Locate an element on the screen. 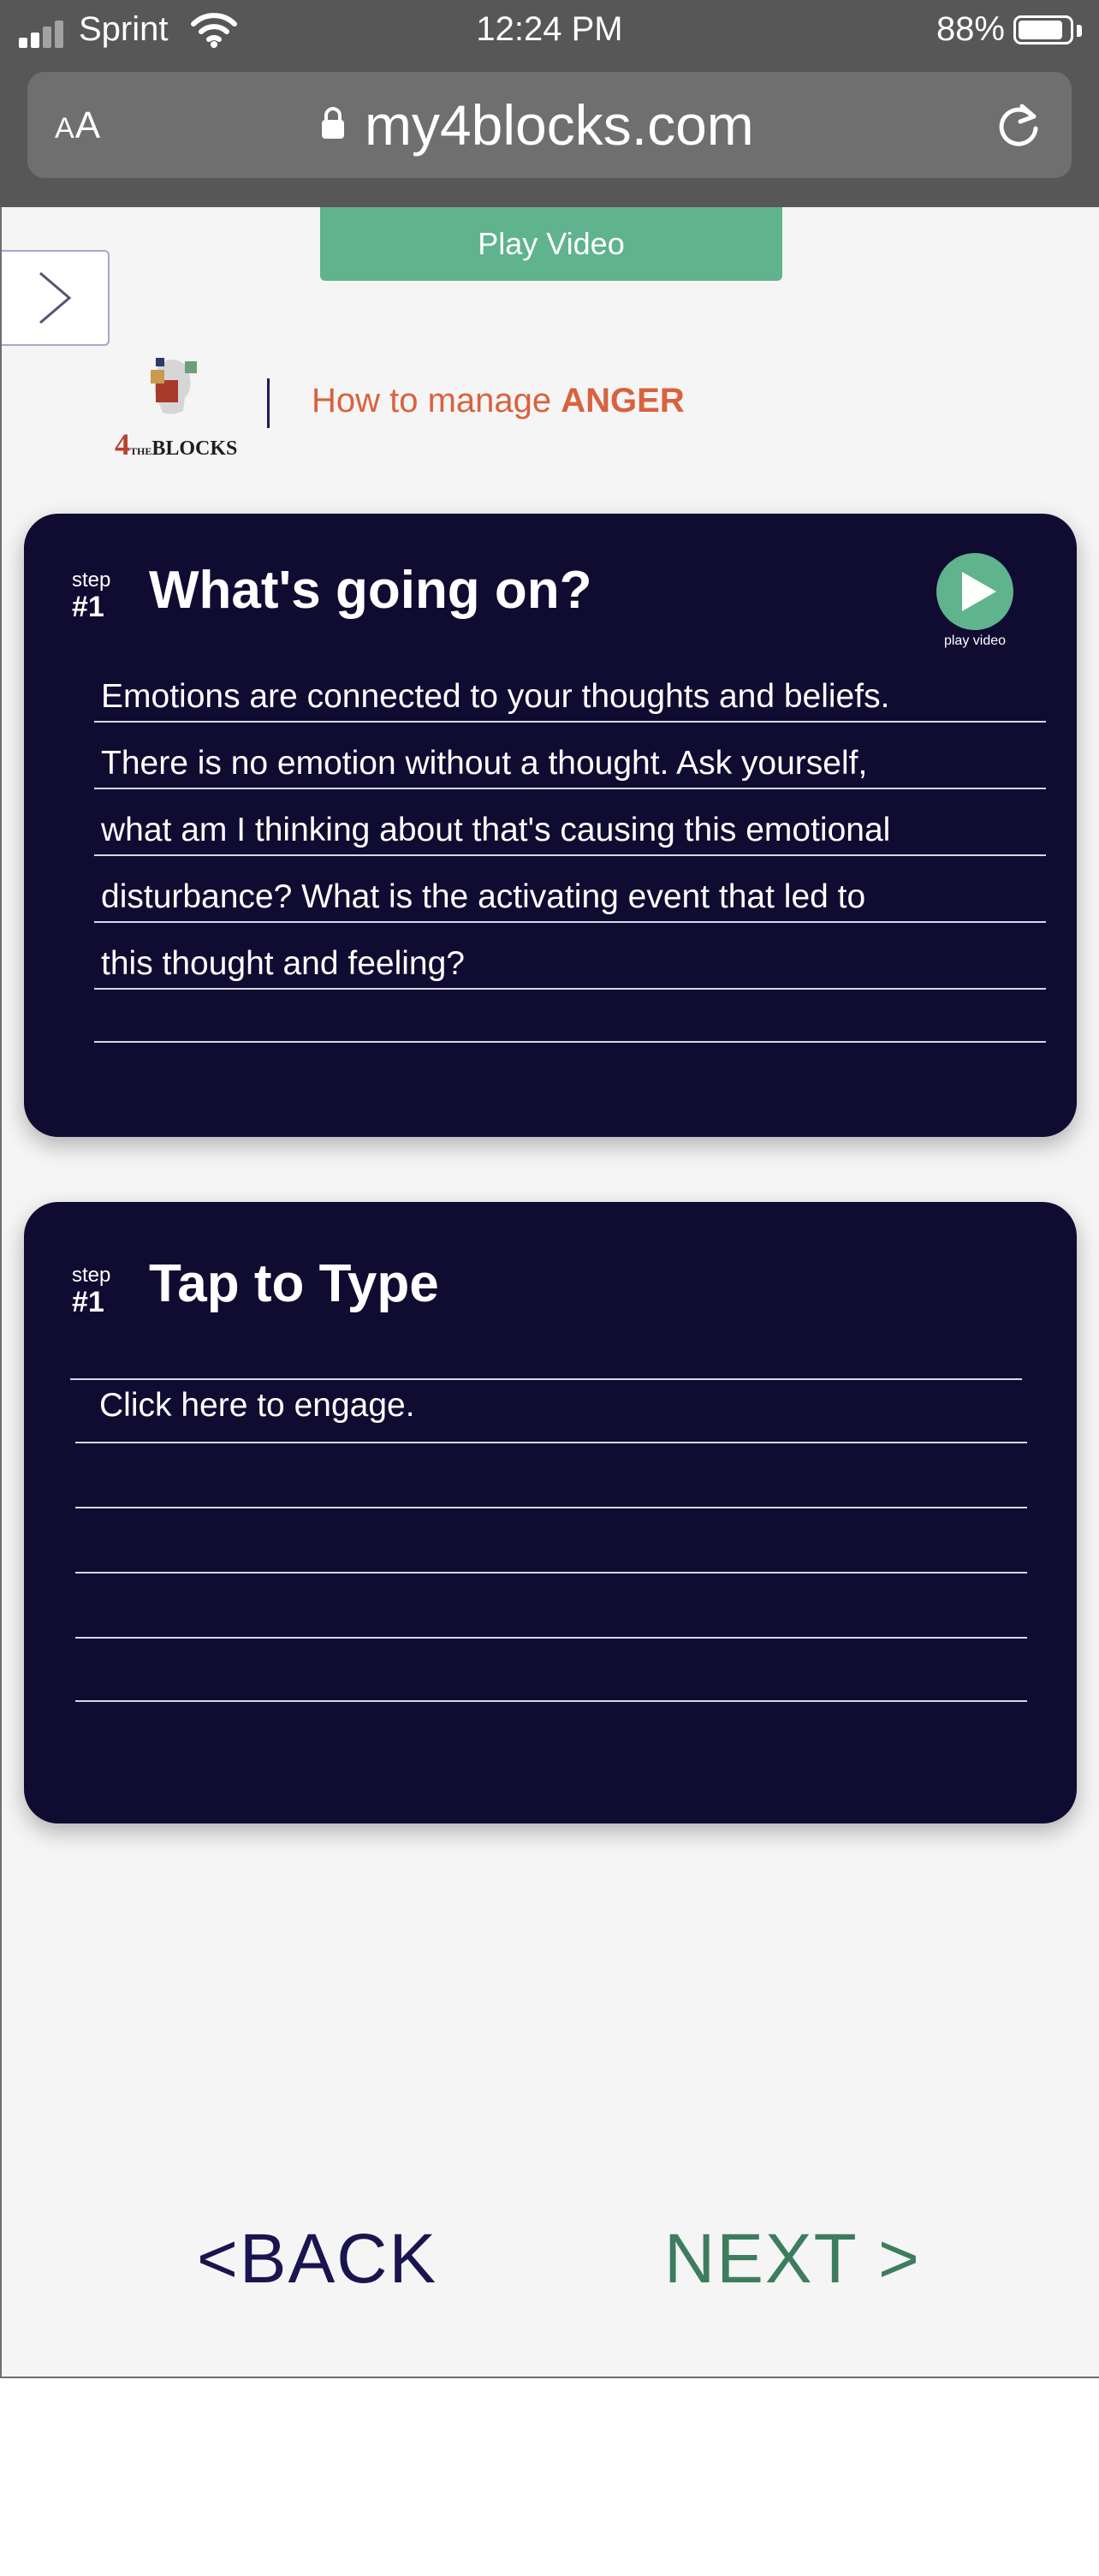 This screenshot has height=2576, width=1099. battery-icon is located at coordinates (1043, 30).